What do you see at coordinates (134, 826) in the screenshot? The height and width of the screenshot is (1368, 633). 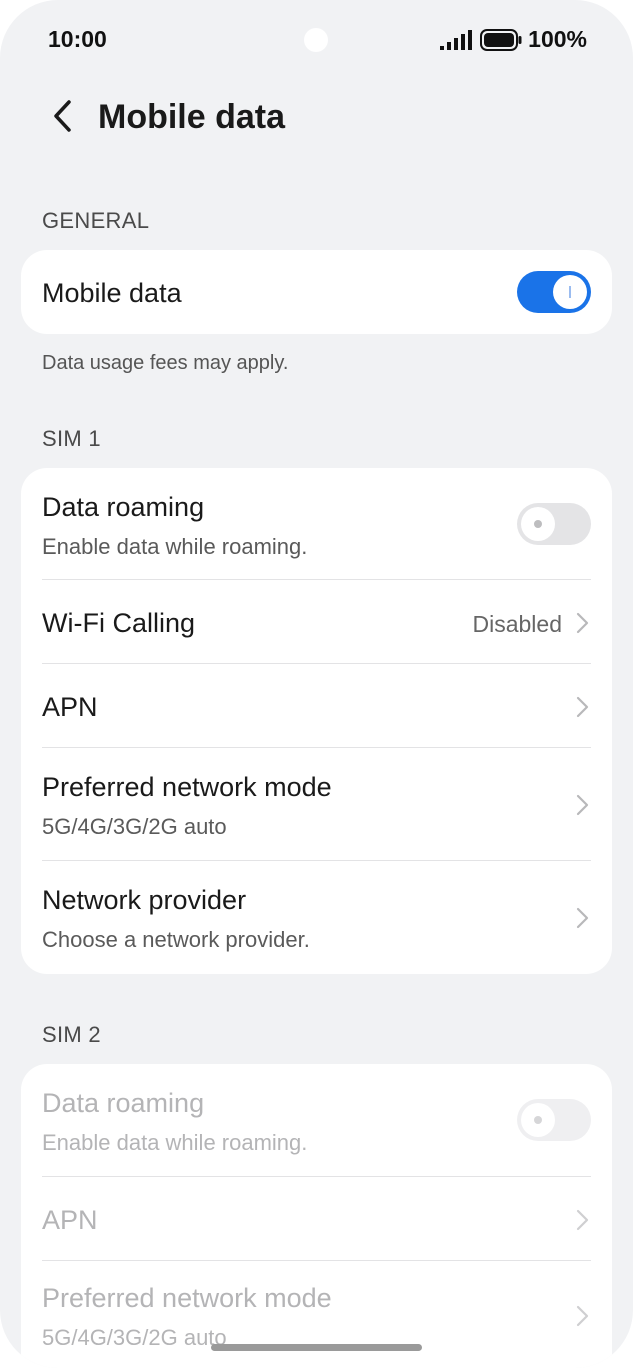 I see `sim1-network-mode-value: 5G/4G/3G/2G auto` at bounding box center [134, 826].